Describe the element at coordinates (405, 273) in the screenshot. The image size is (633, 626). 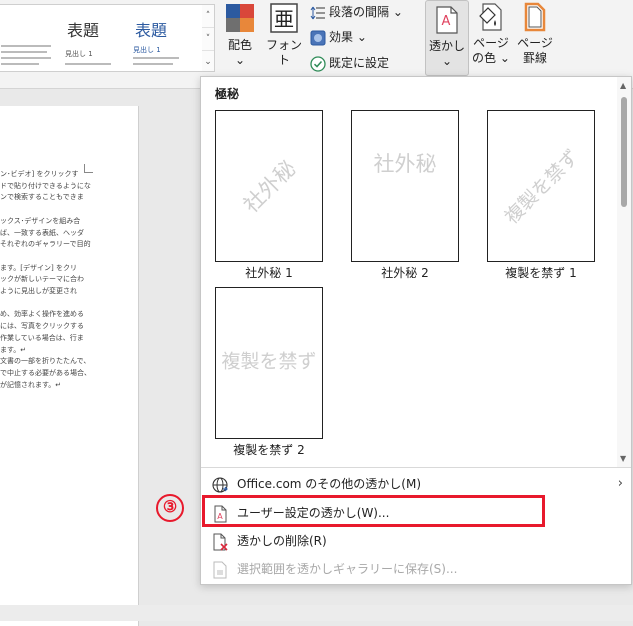
I see `watermark-option-label: 社外秘 2` at that location.